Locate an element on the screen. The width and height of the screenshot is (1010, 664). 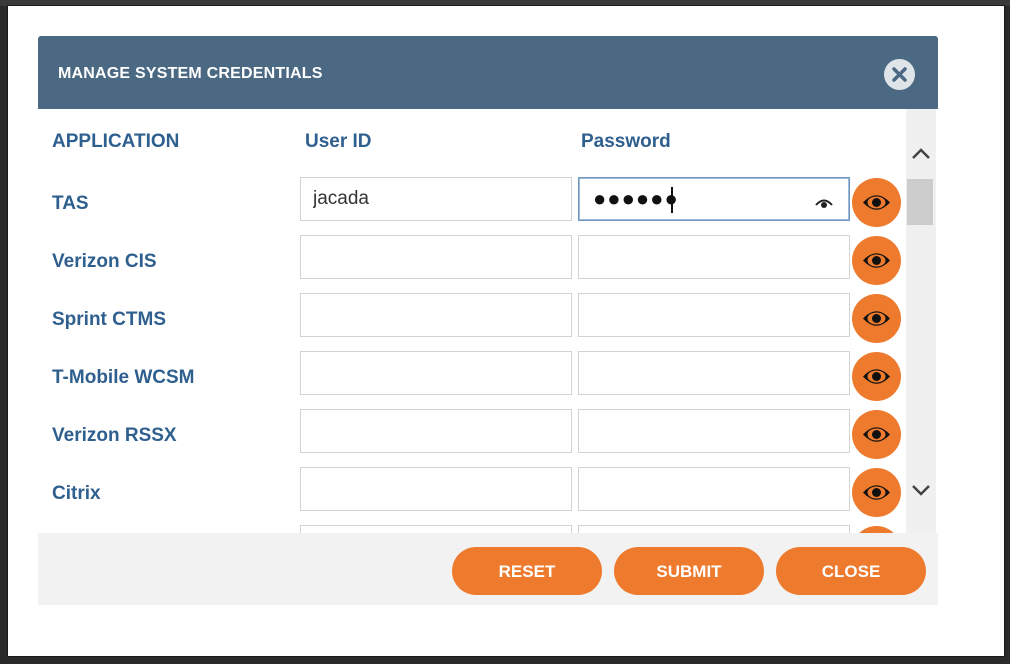
application-label: Citrix is located at coordinates (76, 493).